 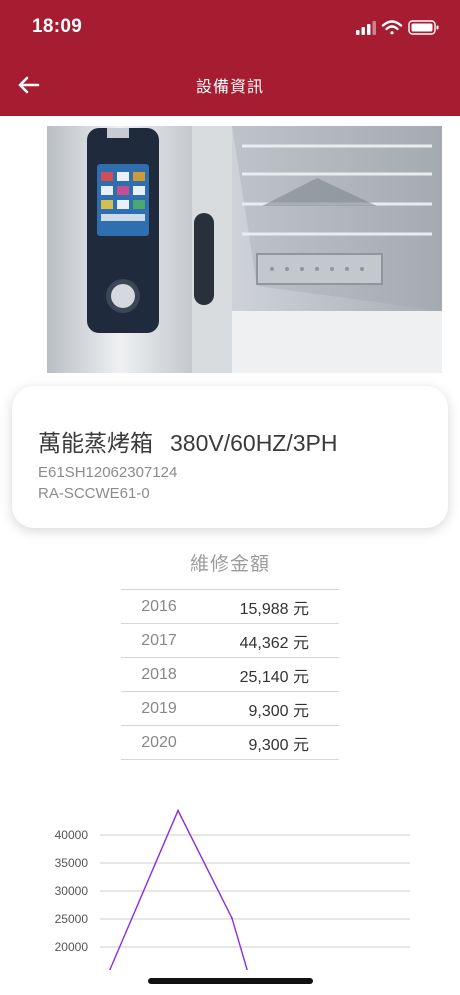 What do you see at coordinates (423, 27) in the screenshot?
I see `battery-icon` at bounding box center [423, 27].